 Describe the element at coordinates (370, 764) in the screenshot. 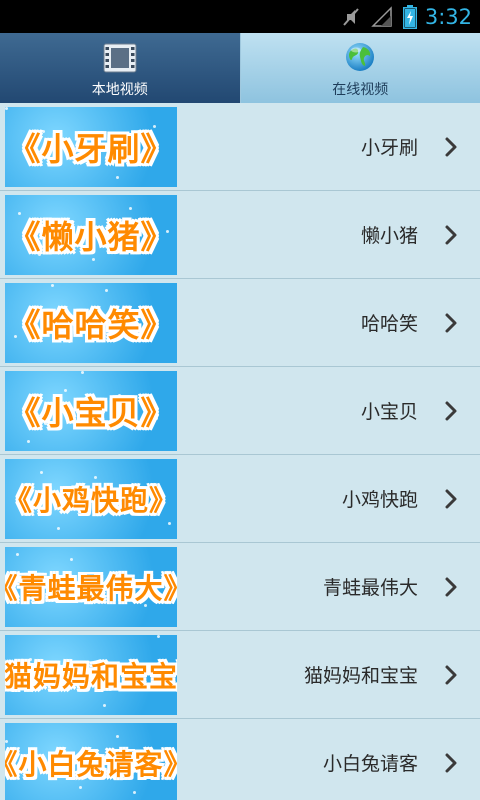

I see `video-title: 小白兔请客` at that location.